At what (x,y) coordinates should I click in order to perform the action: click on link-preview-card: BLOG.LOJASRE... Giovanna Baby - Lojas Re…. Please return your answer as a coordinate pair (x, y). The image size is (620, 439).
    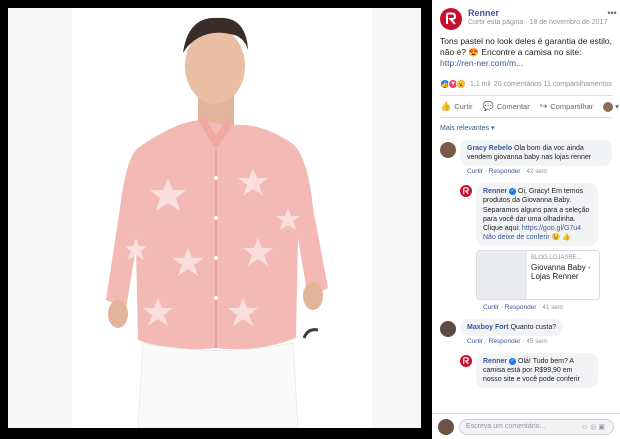
    Looking at the image, I should click on (538, 274).